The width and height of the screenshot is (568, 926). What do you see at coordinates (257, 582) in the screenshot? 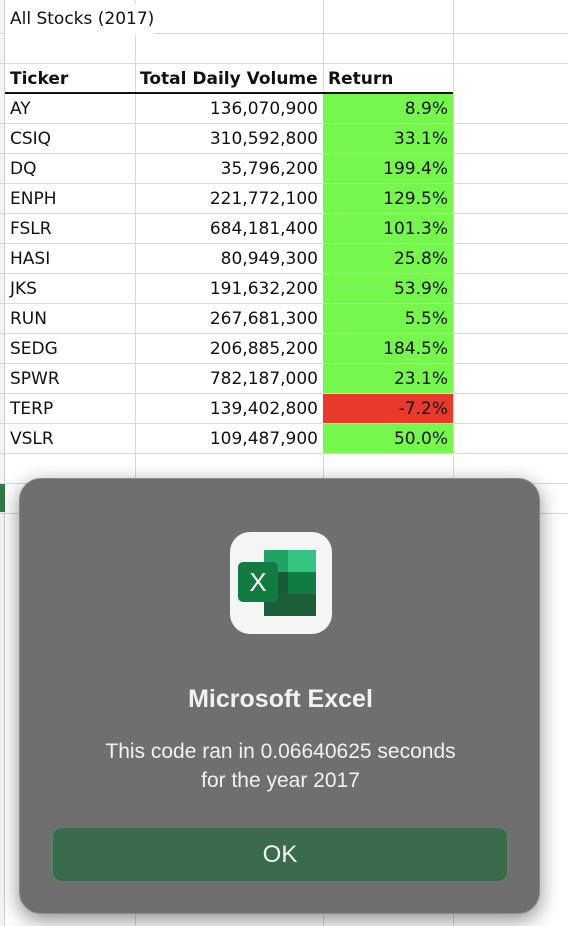
I see `svg-text: X` at bounding box center [257, 582].